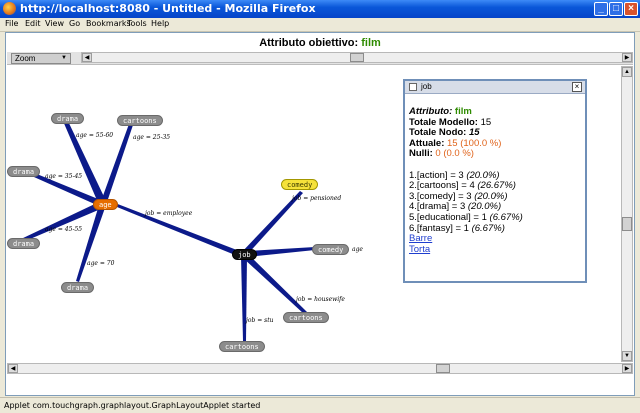 The image size is (640, 413). What do you see at coordinates (64, 176) in the screenshot?
I see `edge-label-age-35-45: age = 35-45` at bounding box center [64, 176].